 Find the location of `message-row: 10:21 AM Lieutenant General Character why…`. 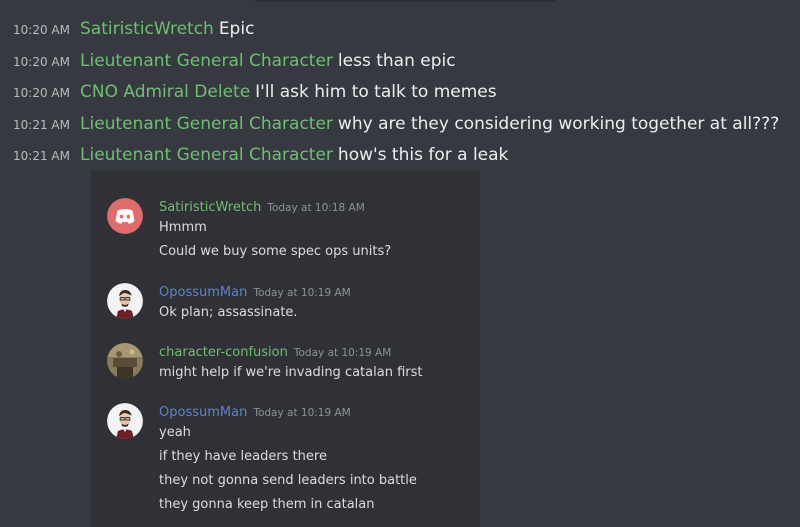

message-row: 10:21 AM Lieutenant General Character why… is located at coordinates (400, 125).